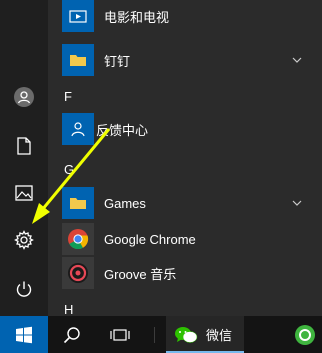 This screenshot has height=353, width=322. I want to click on taskbar-divider, so click(154, 334).